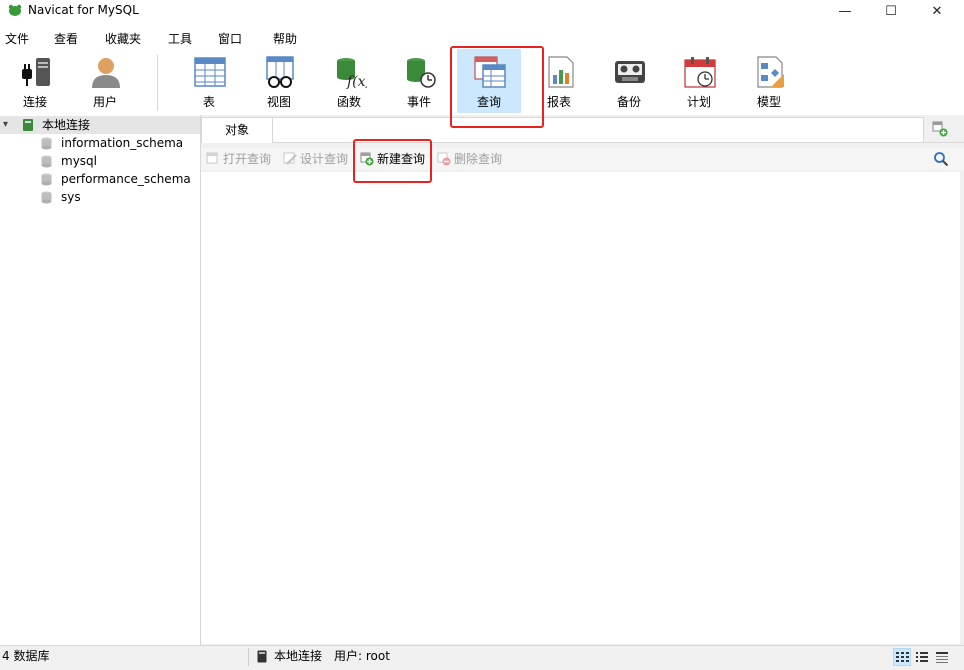 The image size is (964, 670). I want to click on event-clock-icon, so click(421, 73).